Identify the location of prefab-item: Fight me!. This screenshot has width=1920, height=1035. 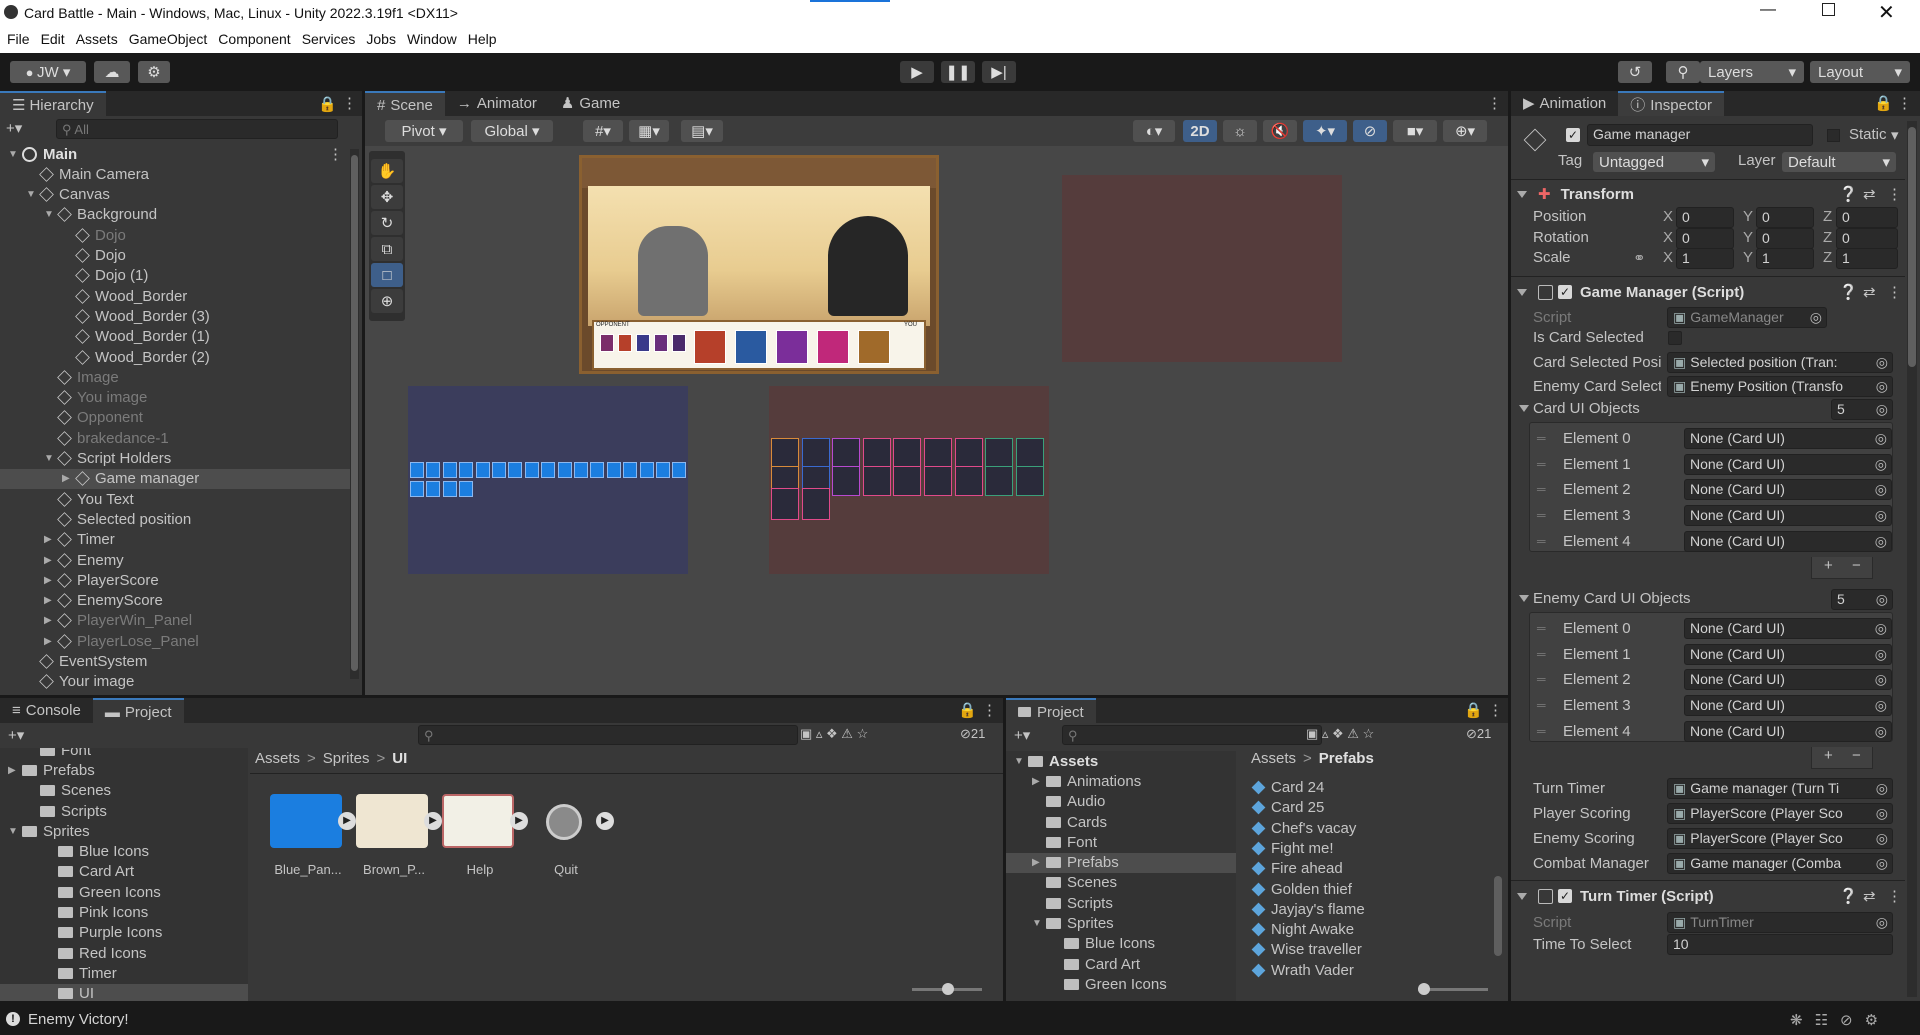
(1292, 848).